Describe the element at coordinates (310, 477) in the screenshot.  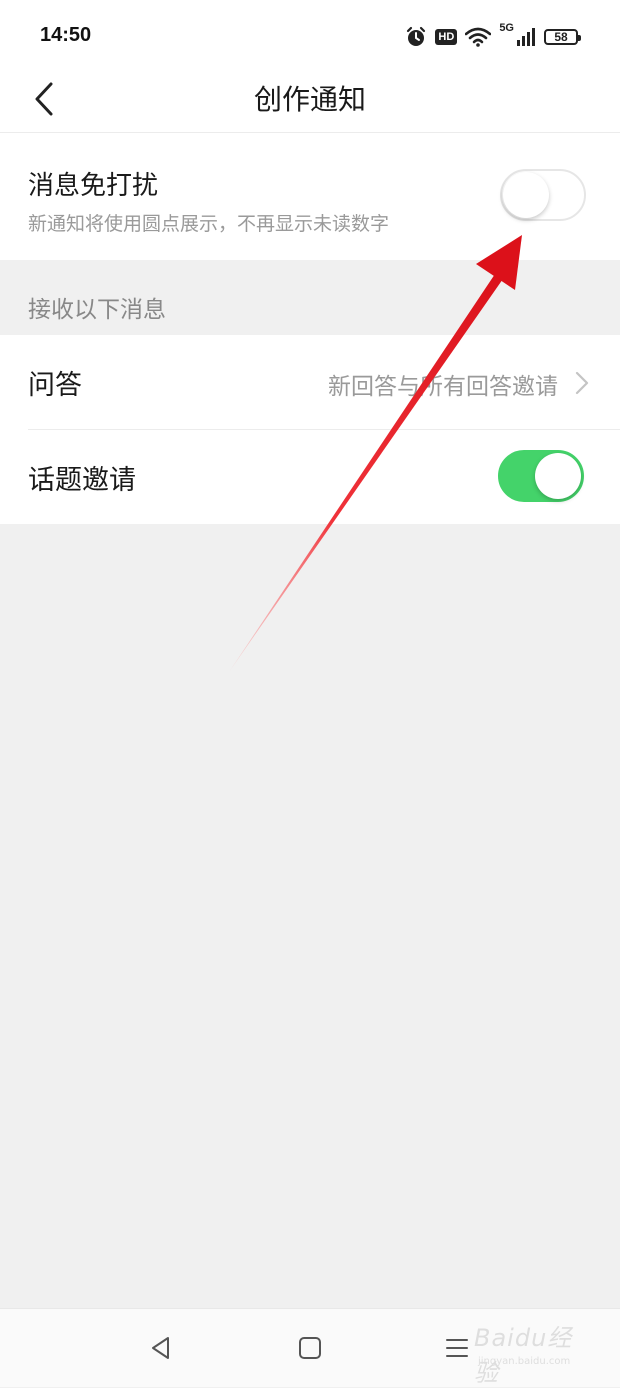
I see `list-row-topic-invite: 话题邀请` at that location.